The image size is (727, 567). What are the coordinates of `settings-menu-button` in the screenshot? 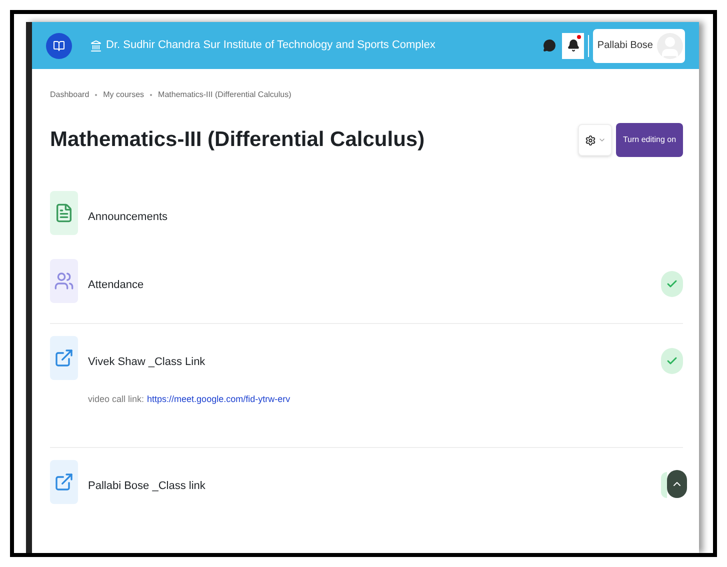 It's located at (595, 140).